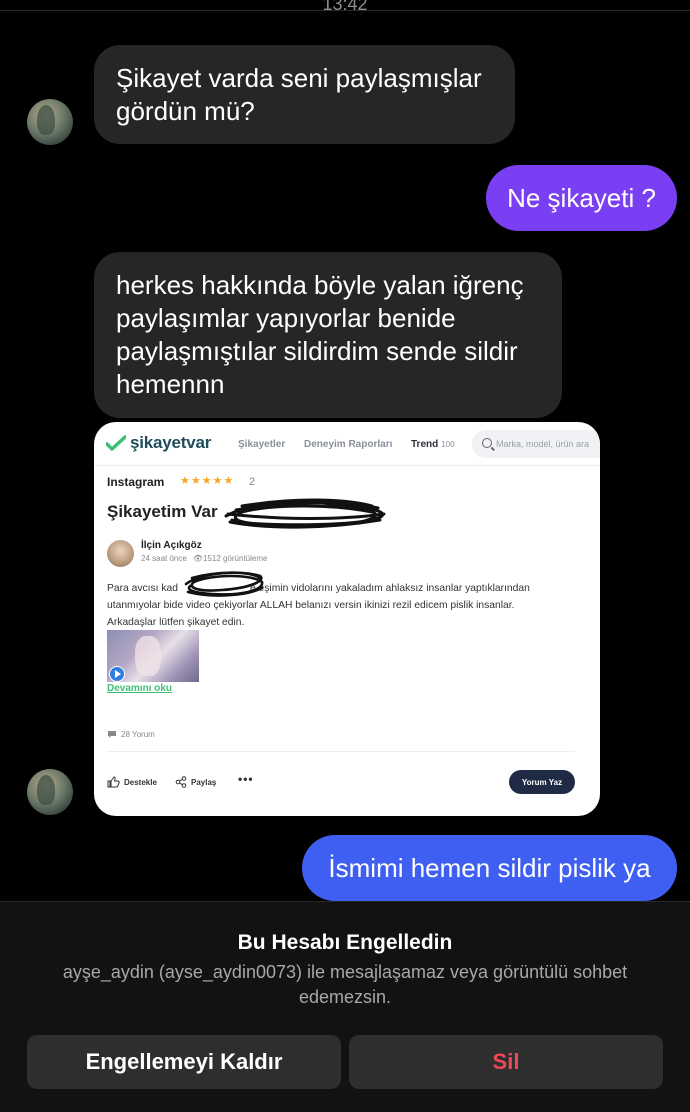  I want to click on reply-button: Yorum Yaz, so click(542, 782).